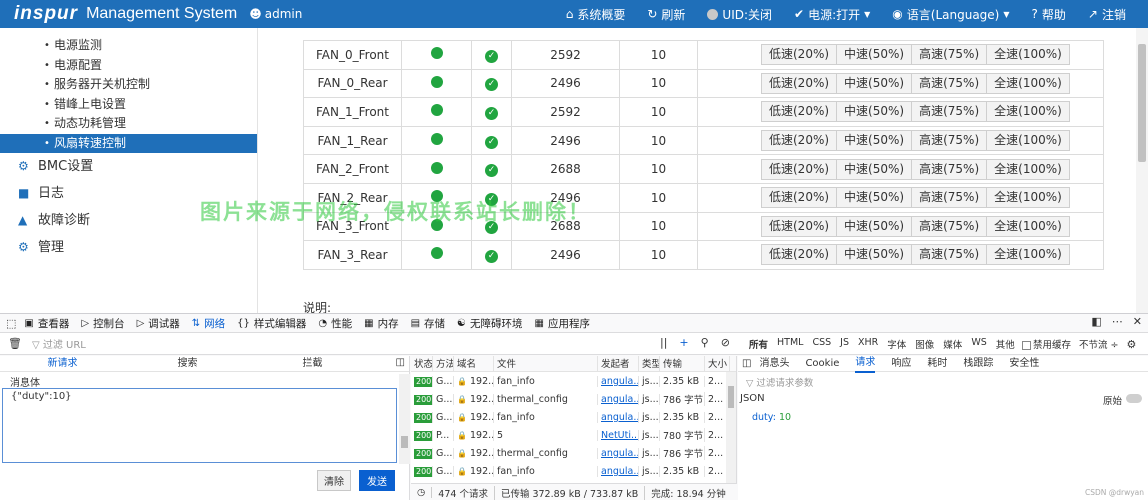  I want to click on nav-logout: ↗ 注销, so click(1107, 14).